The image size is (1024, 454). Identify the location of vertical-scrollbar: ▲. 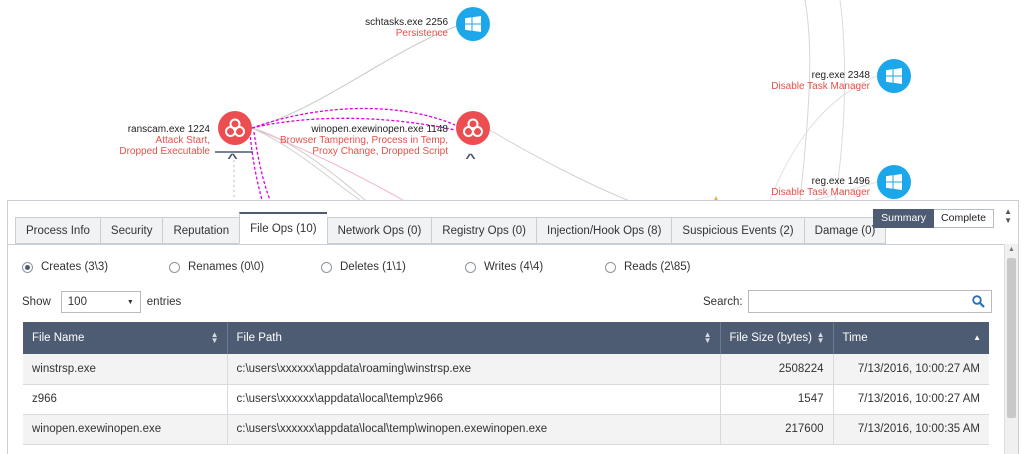
(1011, 349).